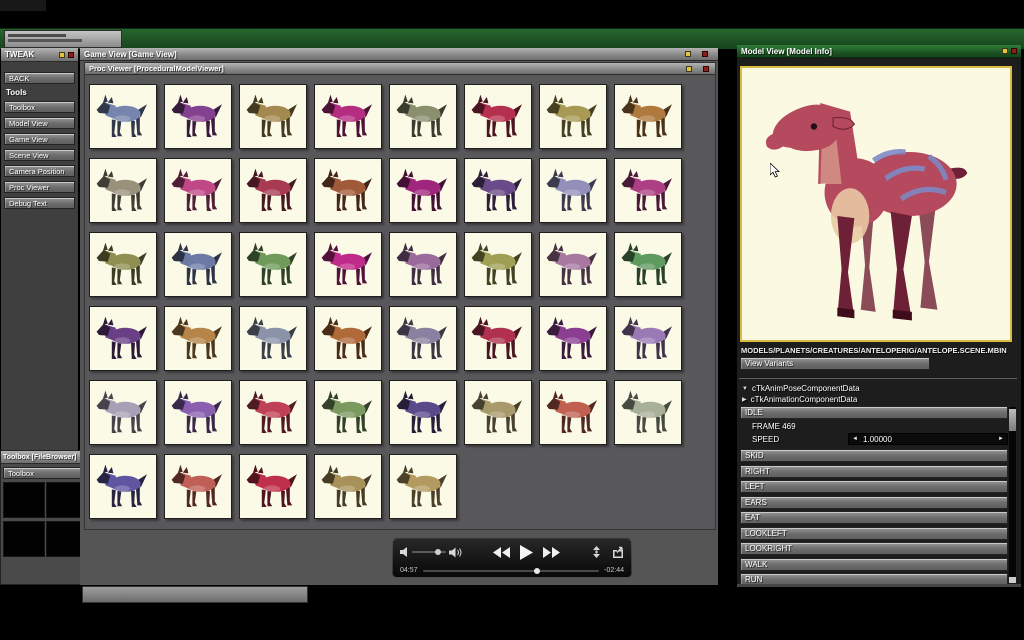 This screenshot has width=1024, height=640. Describe the element at coordinates (39, 171) in the screenshot. I see `sidebar-button-camera-position: Camera Position` at that location.